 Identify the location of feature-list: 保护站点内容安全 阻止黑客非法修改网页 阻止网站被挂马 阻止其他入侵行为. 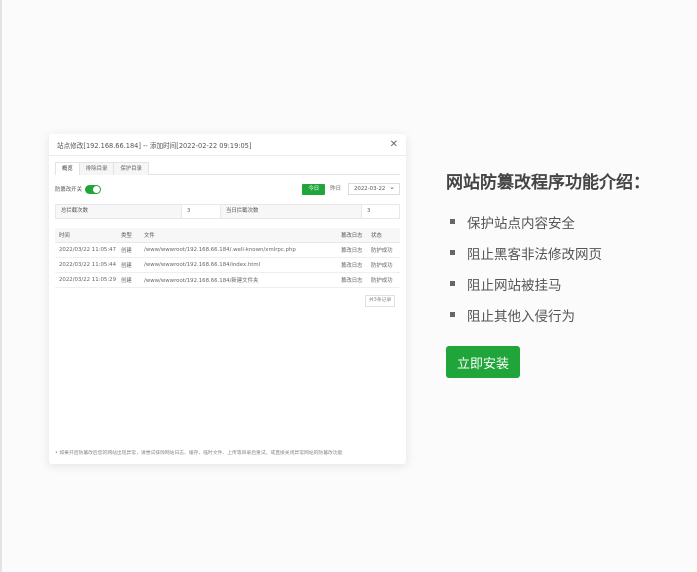
(526, 268).